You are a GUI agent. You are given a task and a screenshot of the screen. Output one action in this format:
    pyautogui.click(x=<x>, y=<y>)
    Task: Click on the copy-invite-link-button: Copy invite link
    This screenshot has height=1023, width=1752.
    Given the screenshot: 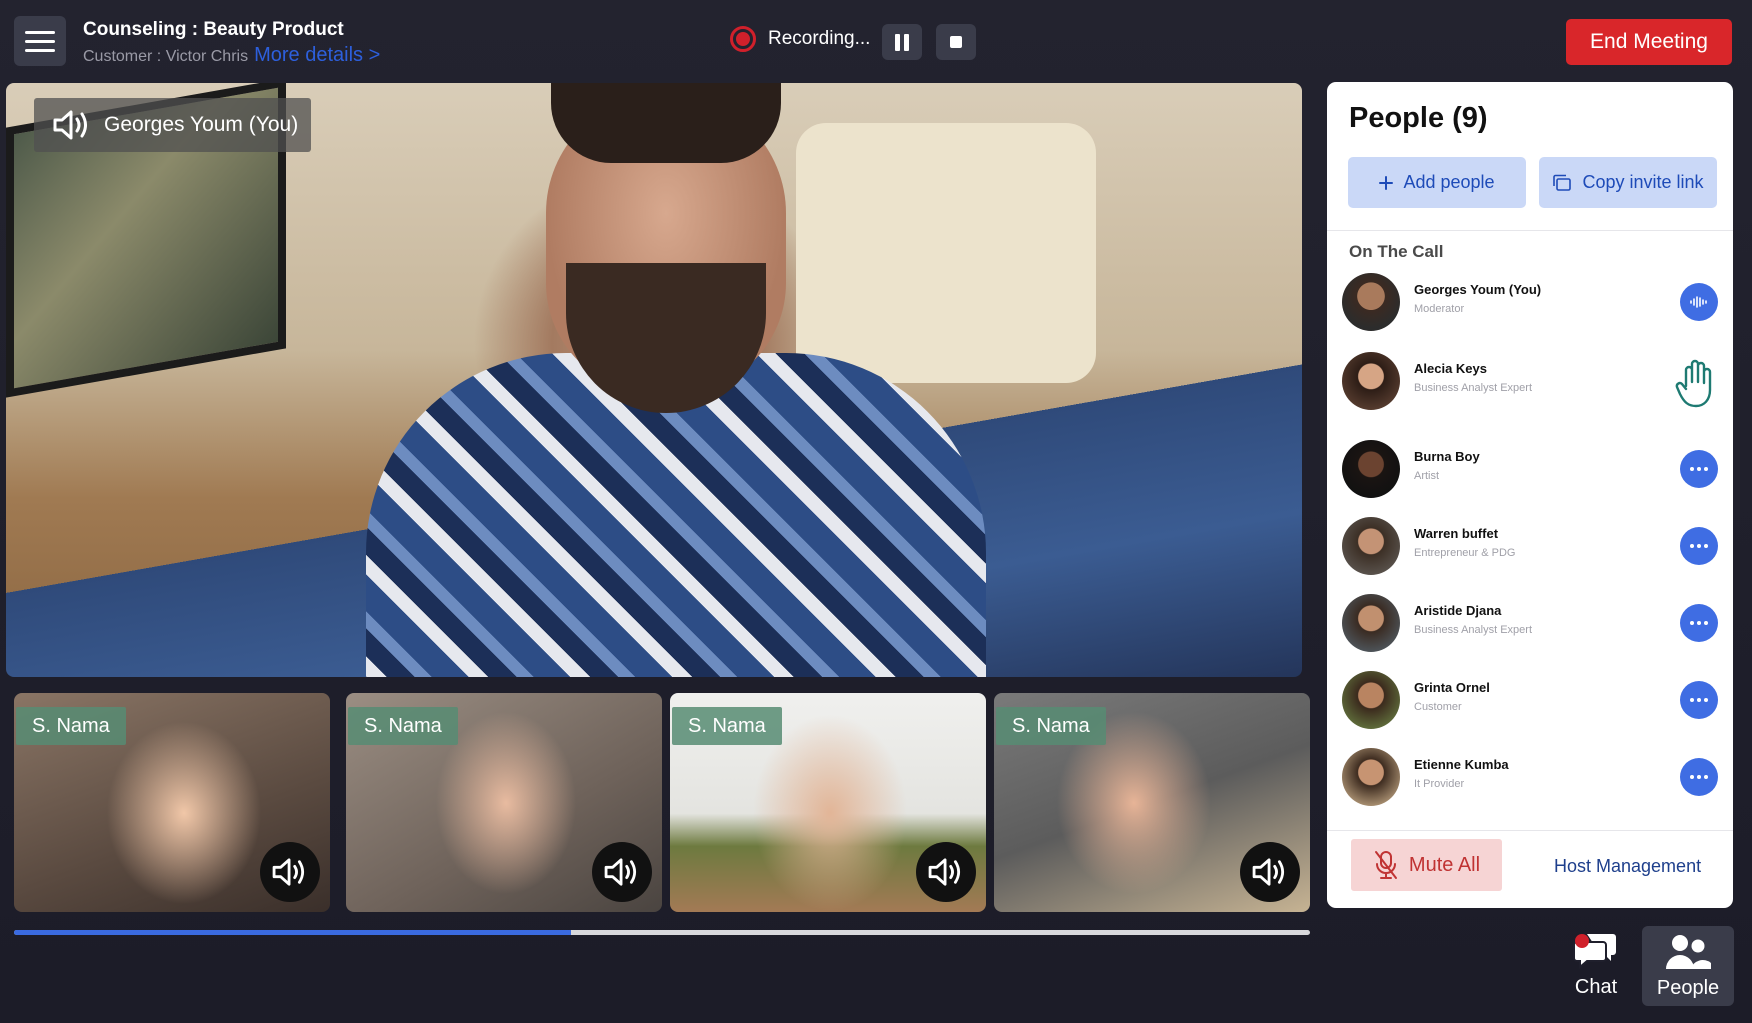 What is the action you would take?
    pyautogui.click(x=1628, y=182)
    